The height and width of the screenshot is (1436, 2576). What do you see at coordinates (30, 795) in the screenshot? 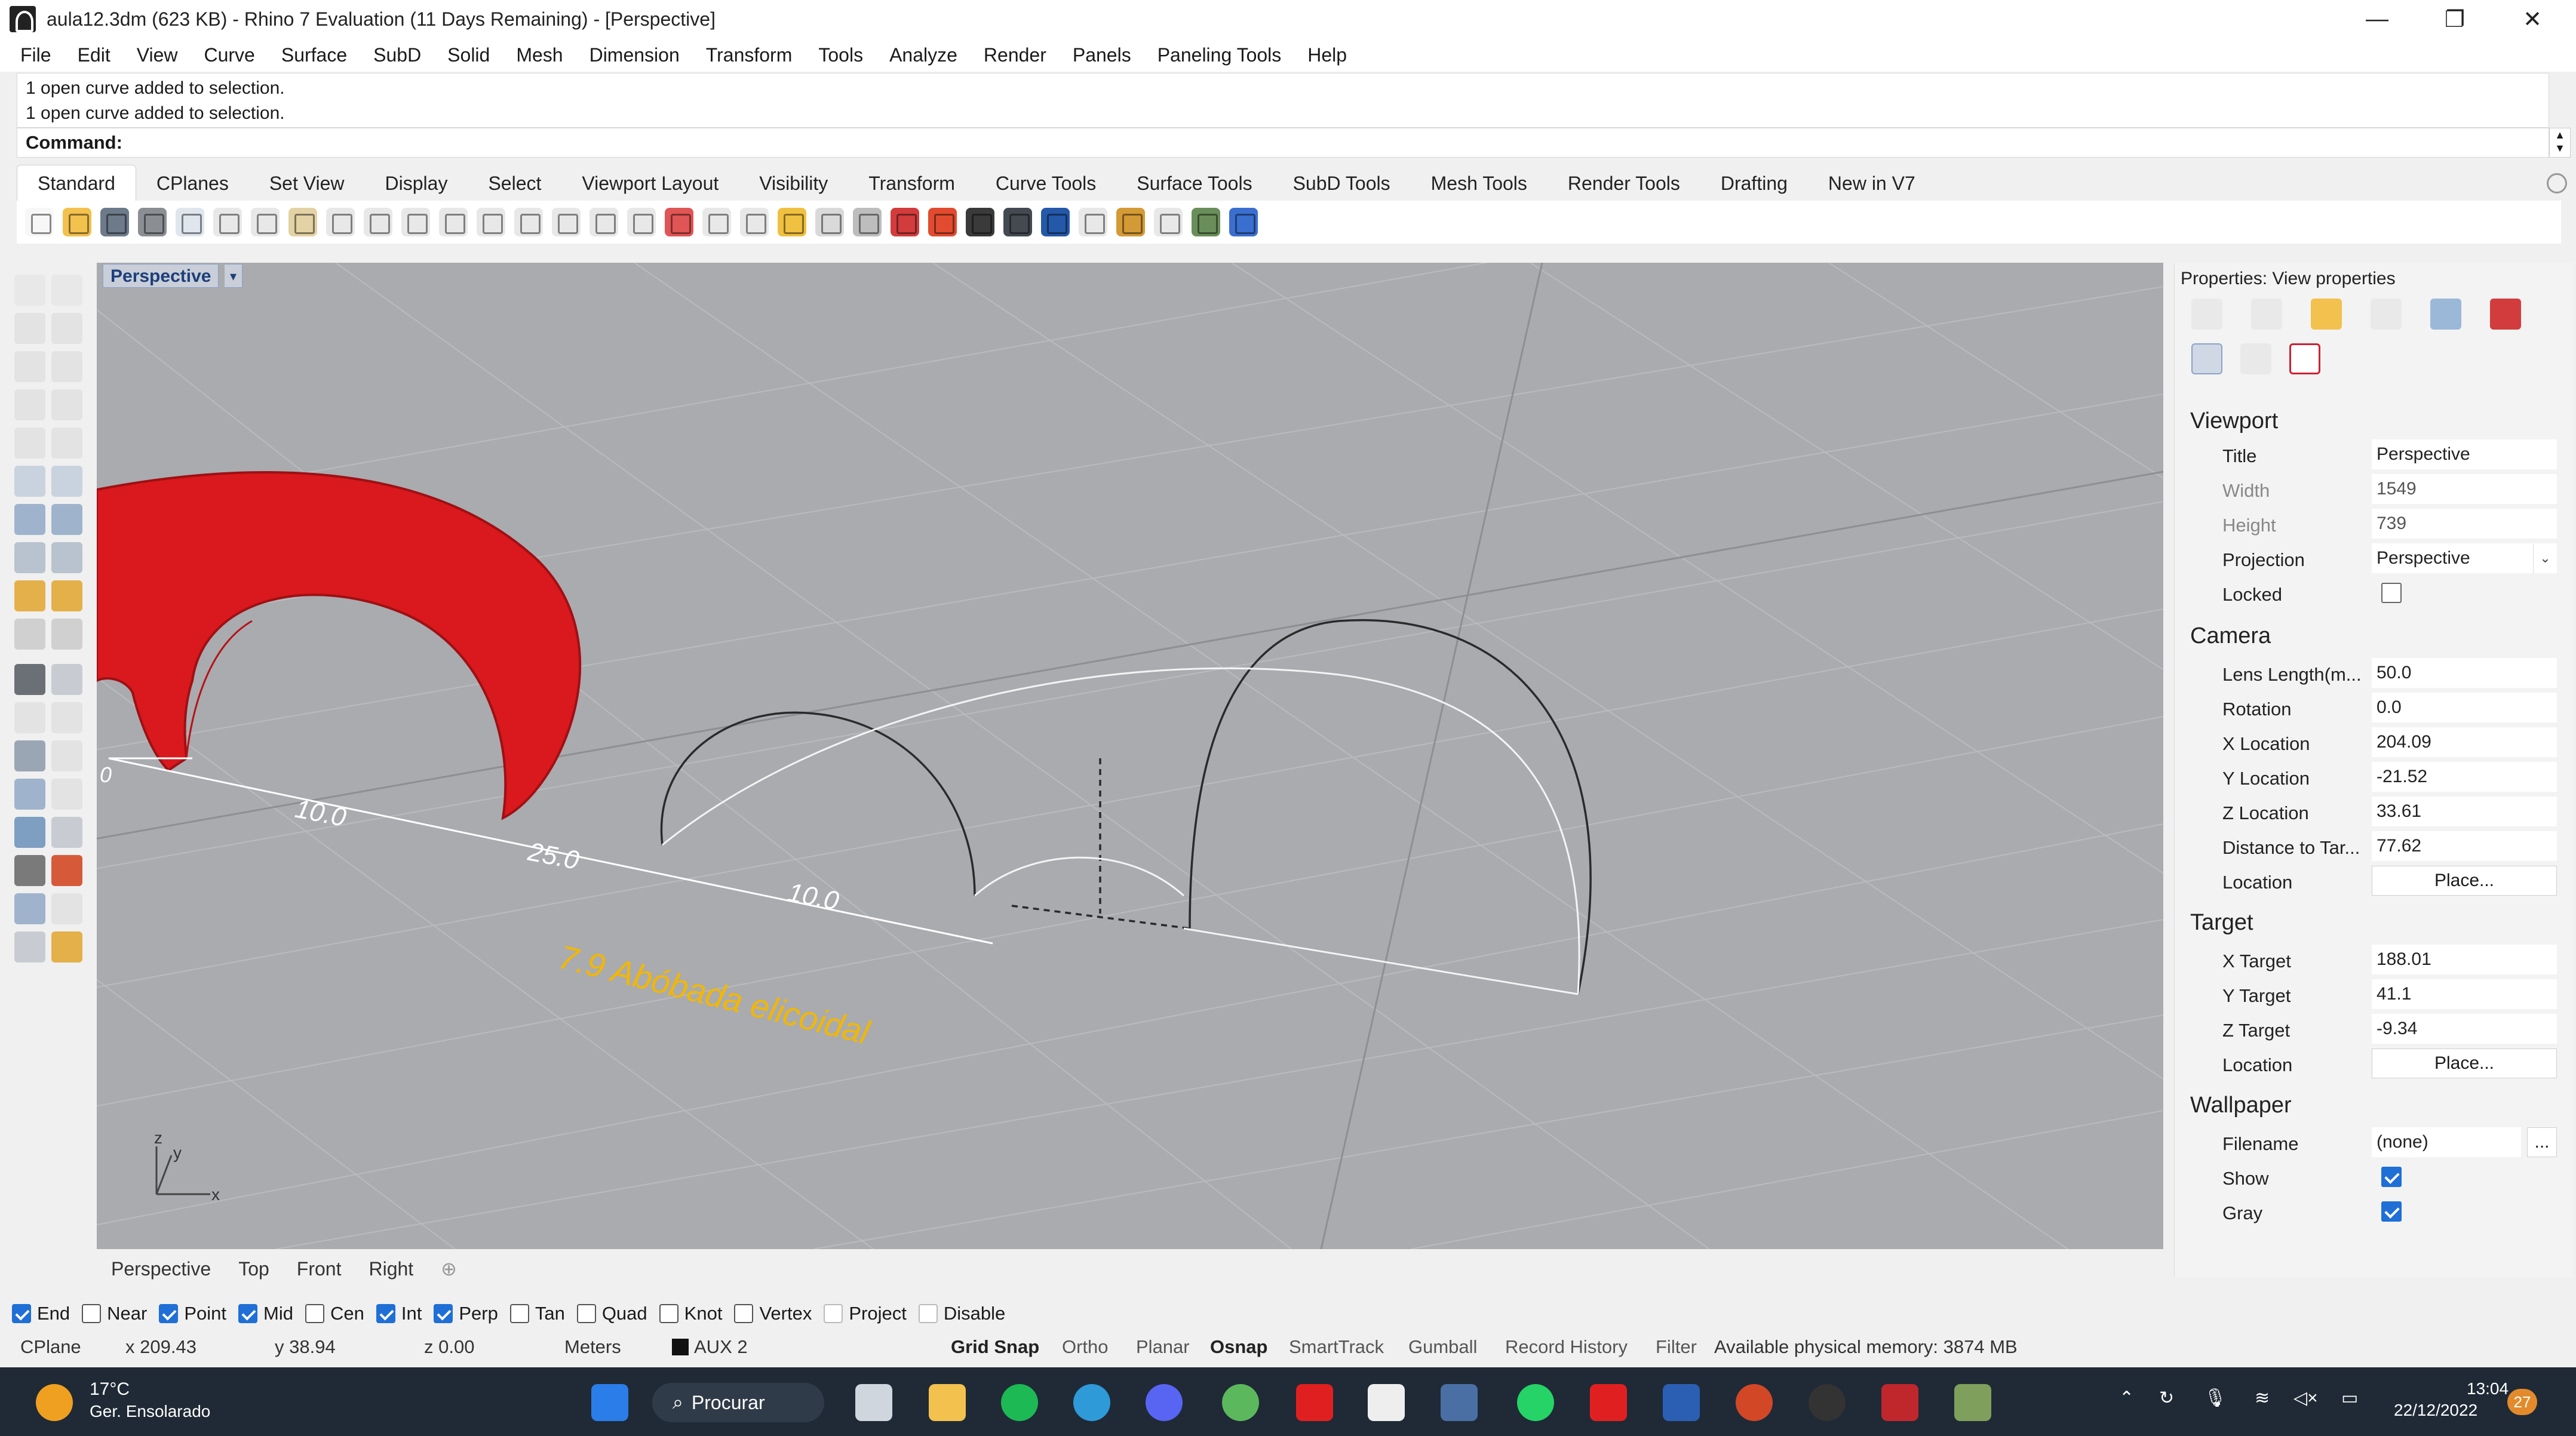
I see `array-icon` at bounding box center [30, 795].